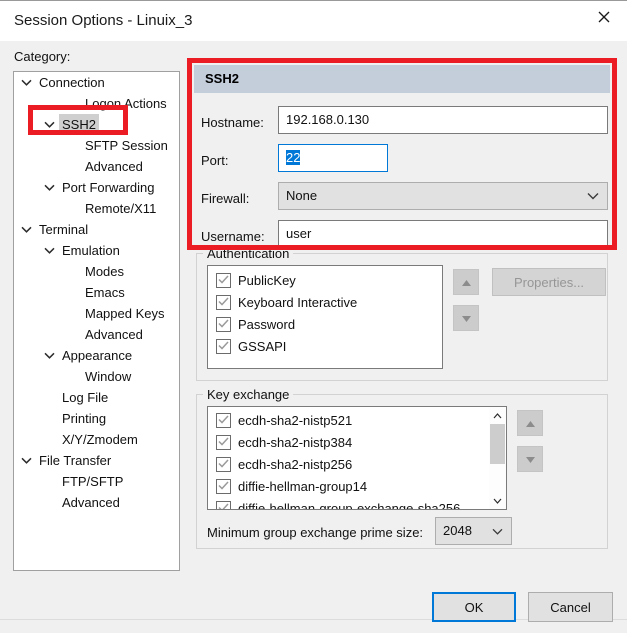  What do you see at coordinates (248, 253) in the screenshot?
I see `authentication-group-title: Authentication` at bounding box center [248, 253].